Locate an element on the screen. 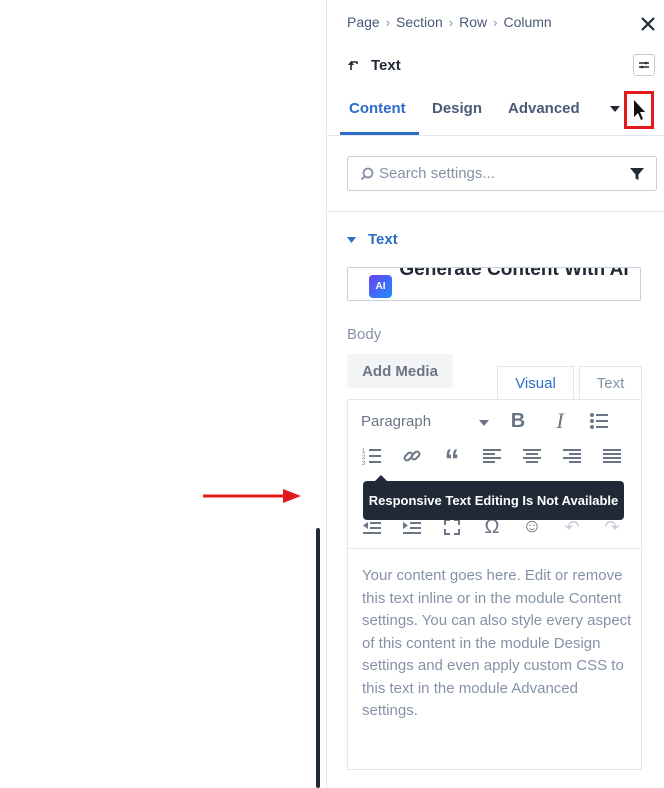 The height and width of the screenshot is (788, 664). body-field-label: Body is located at coordinates (364, 334).